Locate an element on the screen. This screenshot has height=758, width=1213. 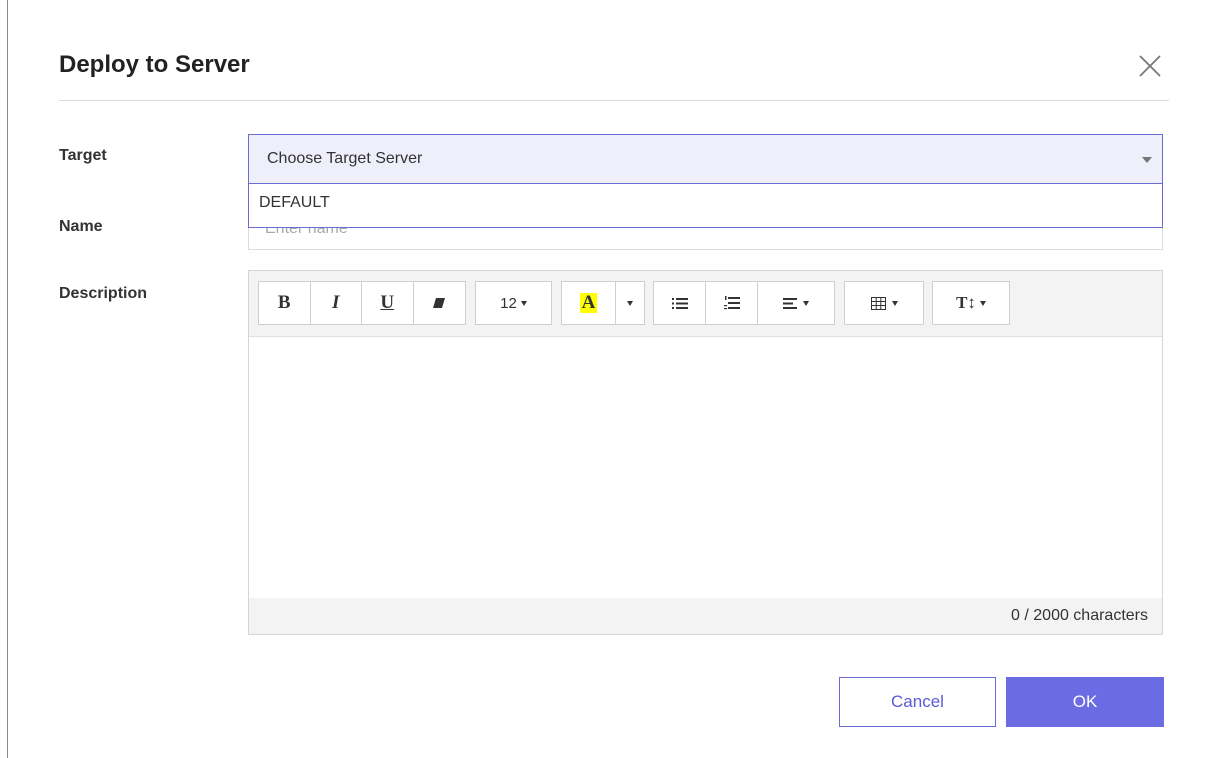
text-color-button: A is located at coordinates (589, 303).